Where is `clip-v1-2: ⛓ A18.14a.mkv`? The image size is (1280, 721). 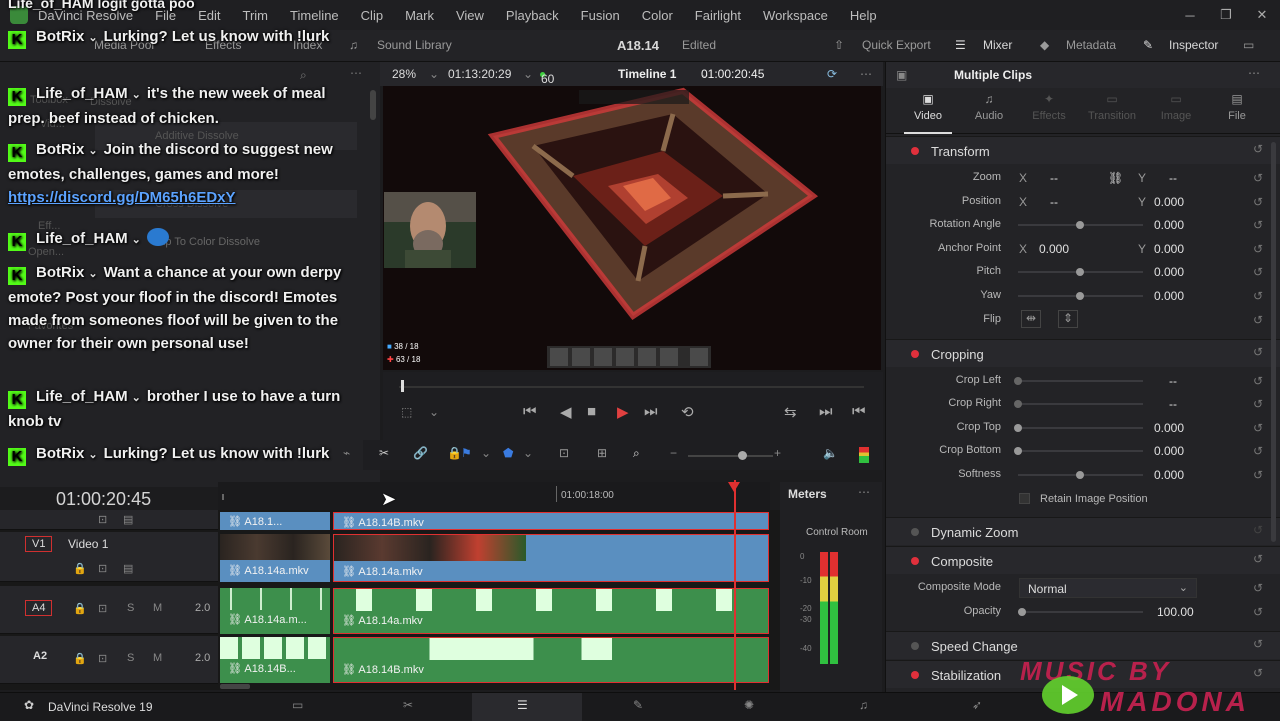 clip-v1-2: ⛓ A18.14a.mkv is located at coordinates (551, 558).